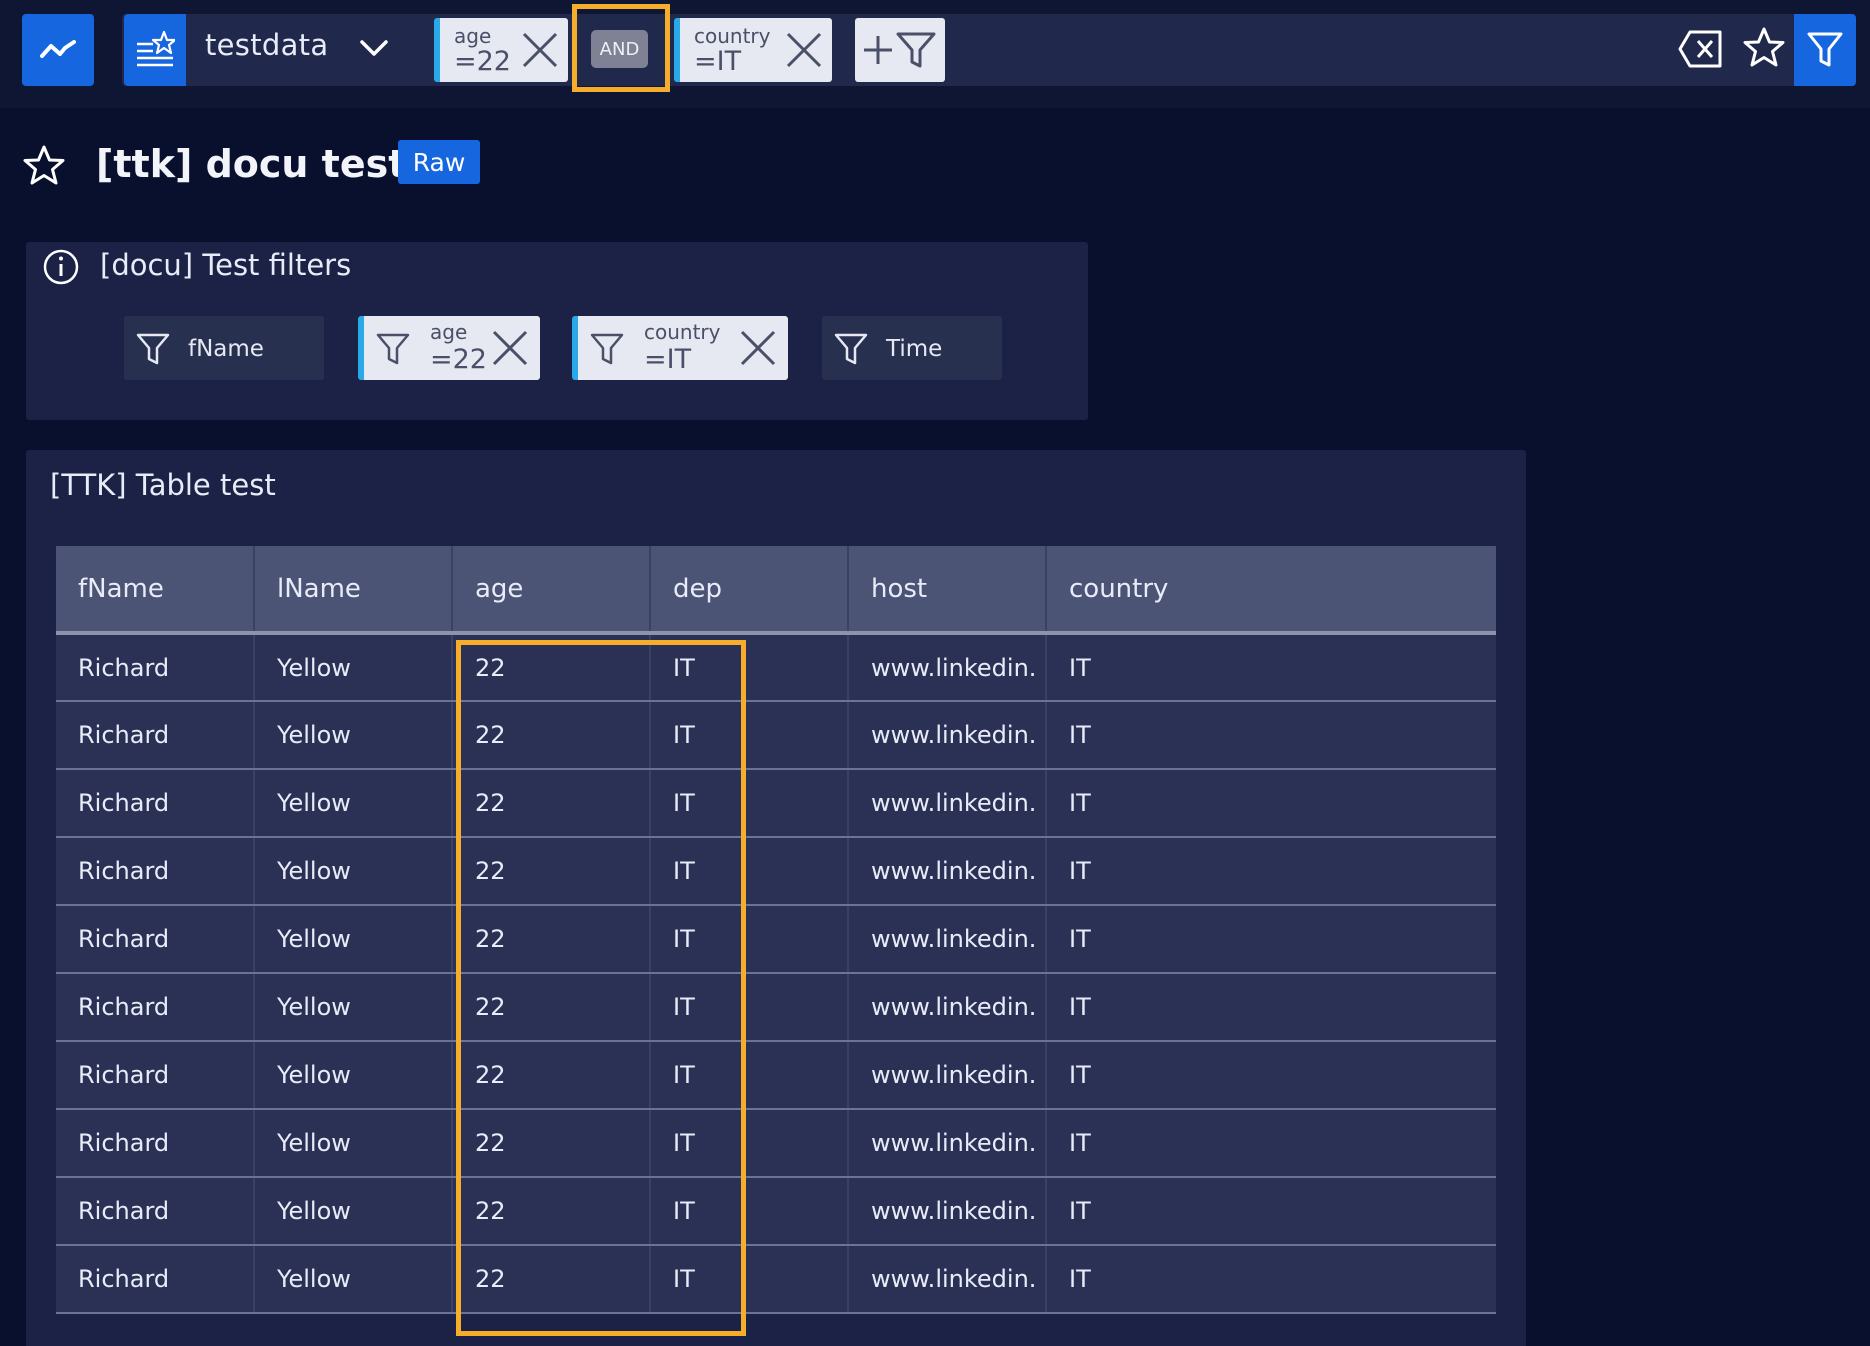  Describe the element at coordinates (619, 49) in the screenshot. I see `and-operator-button: AND` at that location.